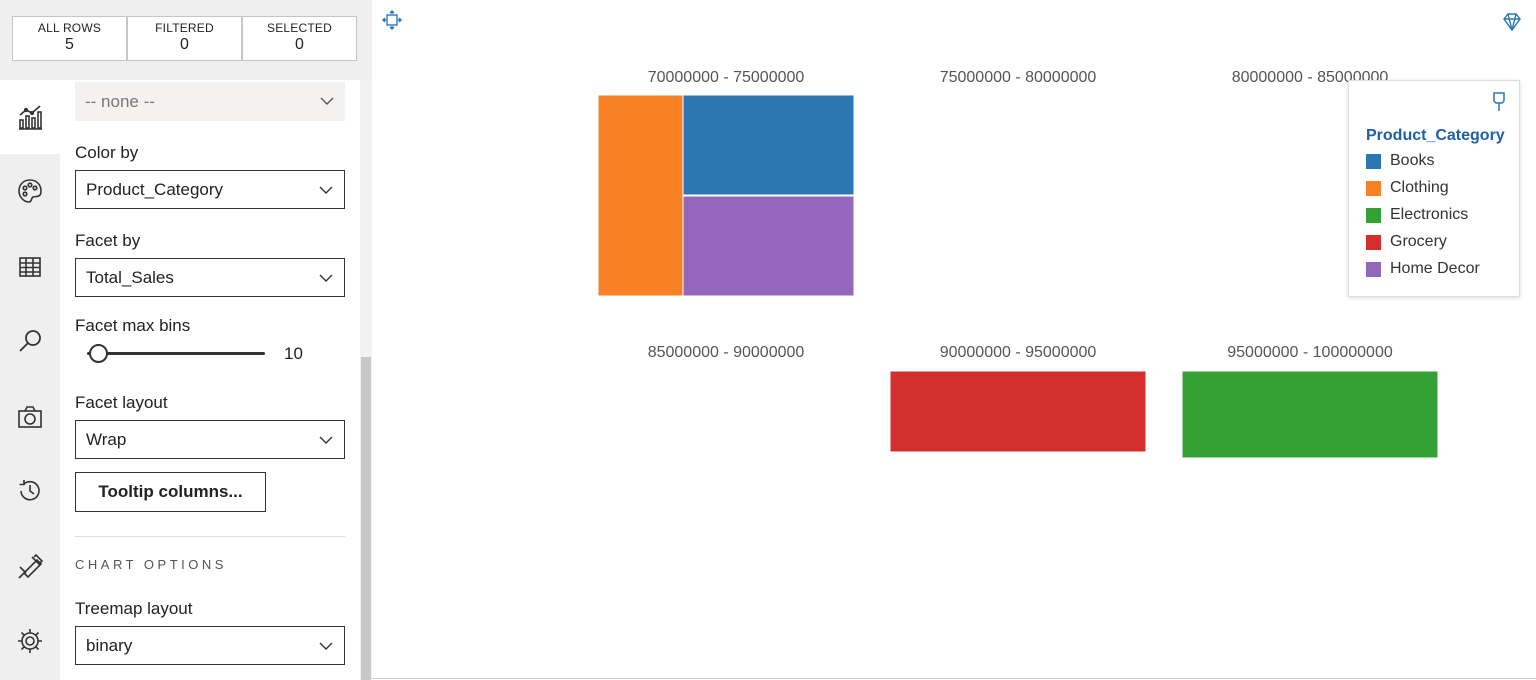 The width and height of the screenshot is (1536, 680). Describe the element at coordinates (210, 536) in the screenshot. I see `section-divider` at that location.